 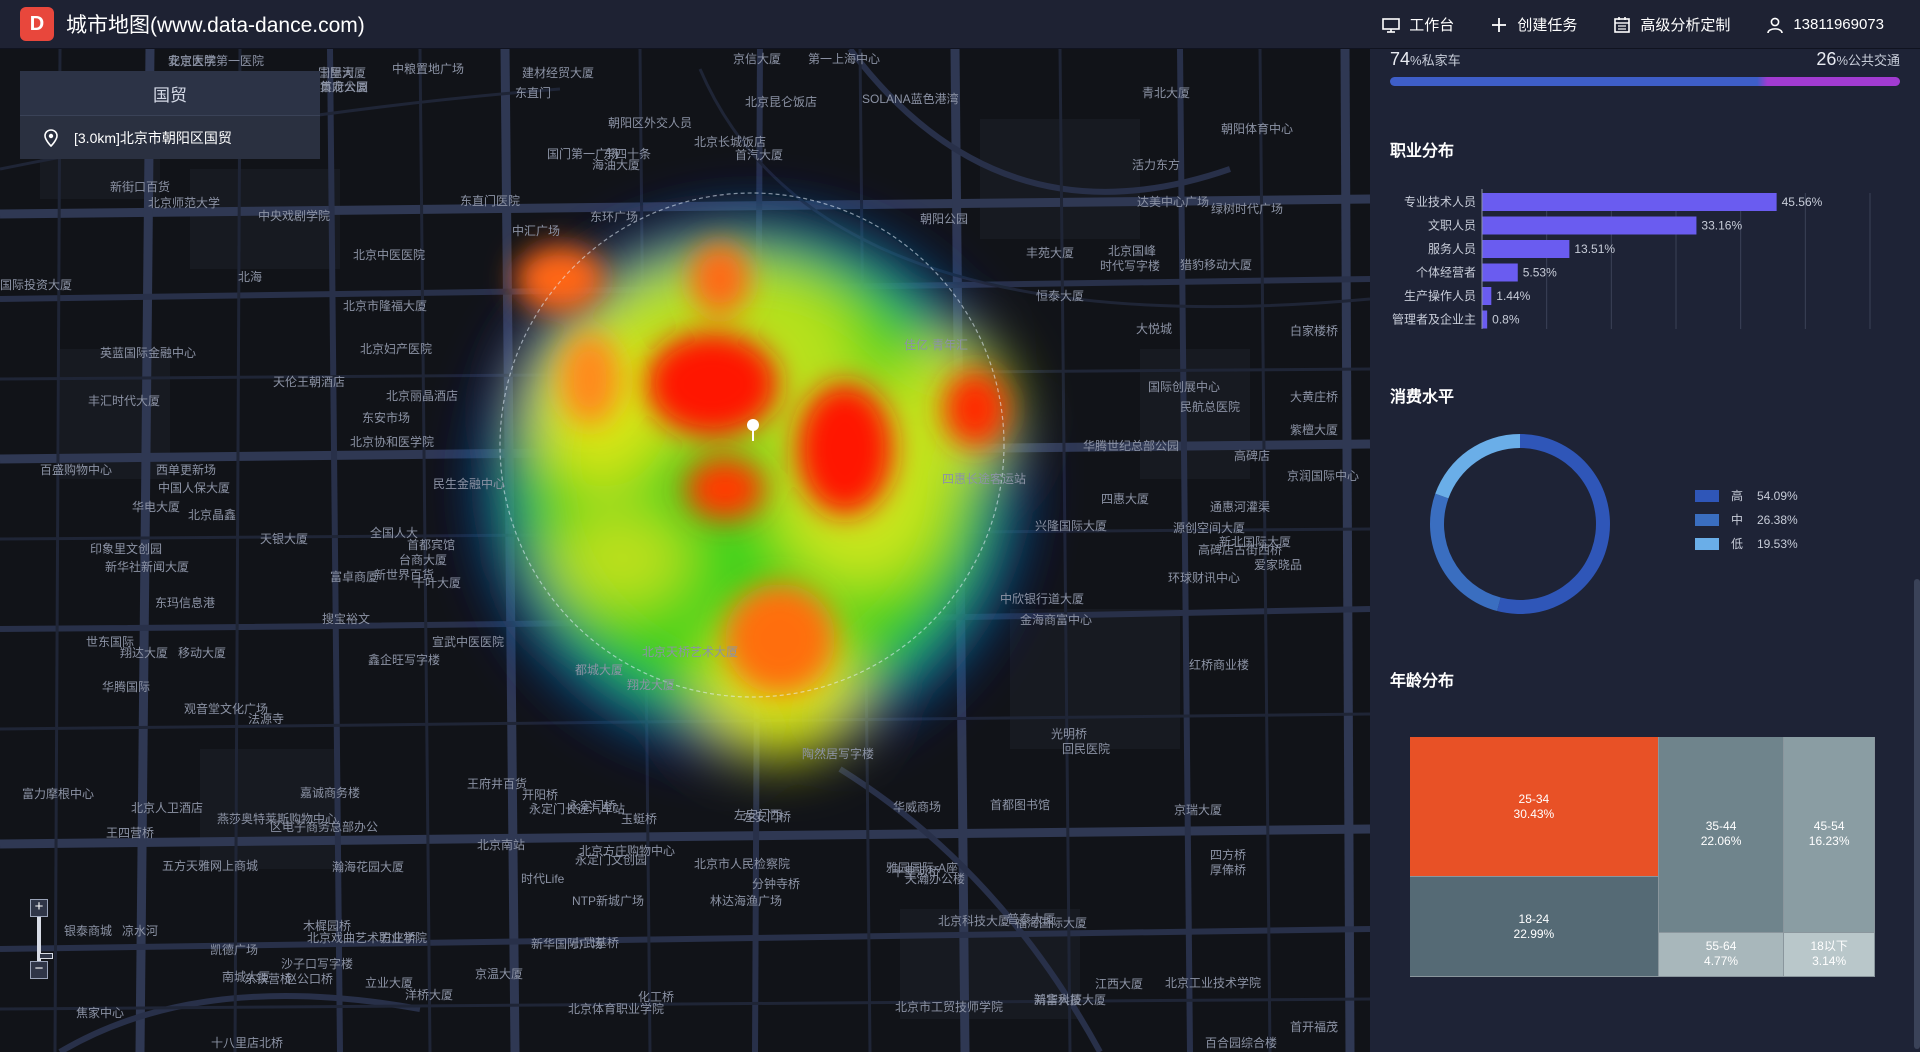 I want to click on map-poi-label: 金海商富中心, so click(x=1056, y=620).